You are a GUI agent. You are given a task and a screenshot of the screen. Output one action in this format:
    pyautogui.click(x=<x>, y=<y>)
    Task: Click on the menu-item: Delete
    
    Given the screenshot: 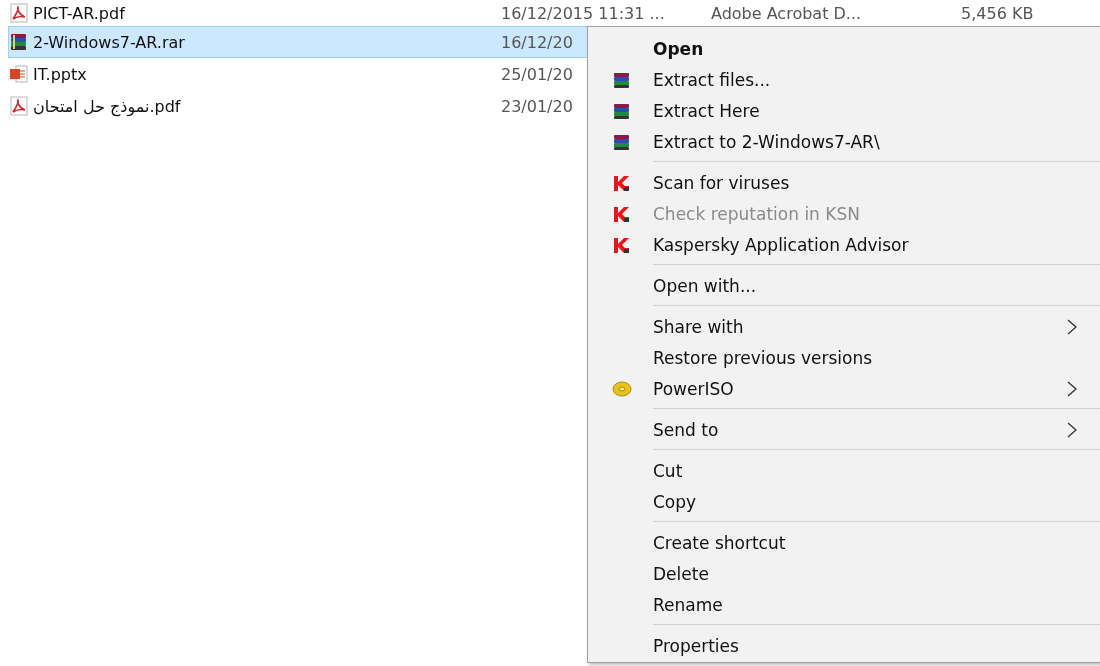 What is the action you would take?
    pyautogui.click(x=838, y=573)
    